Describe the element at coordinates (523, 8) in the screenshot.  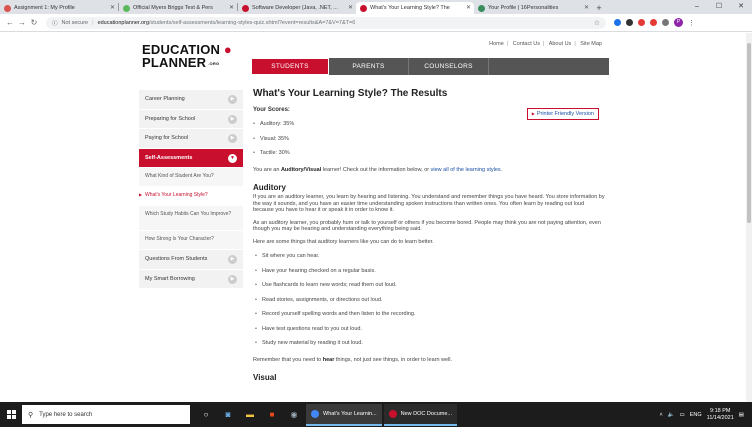
I see `tab-title: Your Profile | 16Personalities` at that location.